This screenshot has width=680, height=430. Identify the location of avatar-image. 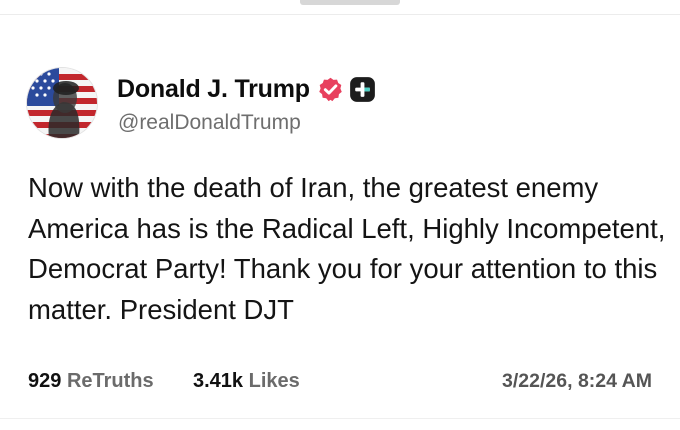
(62, 103).